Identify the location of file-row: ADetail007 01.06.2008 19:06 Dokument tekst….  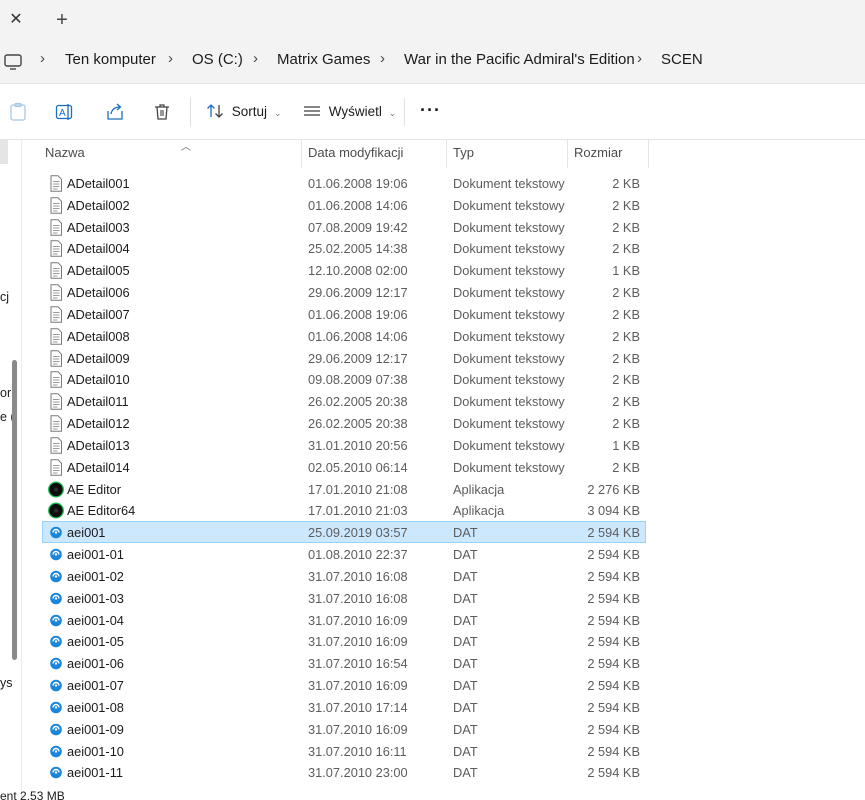
(344, 314).